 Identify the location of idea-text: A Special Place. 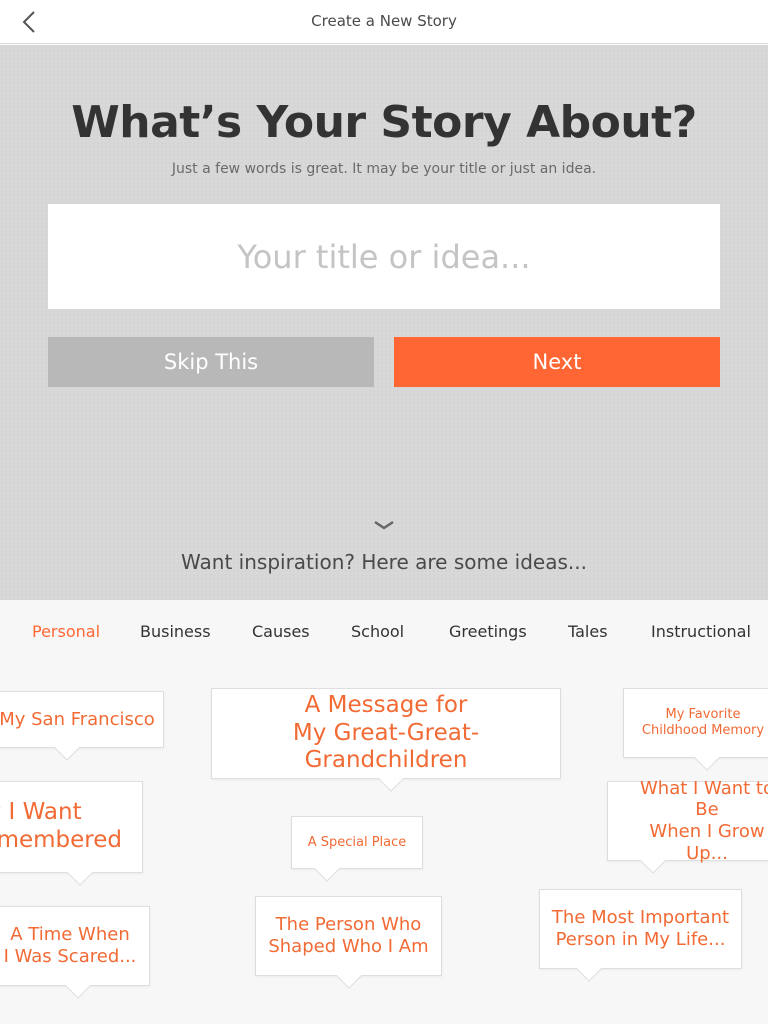
(357, 842).